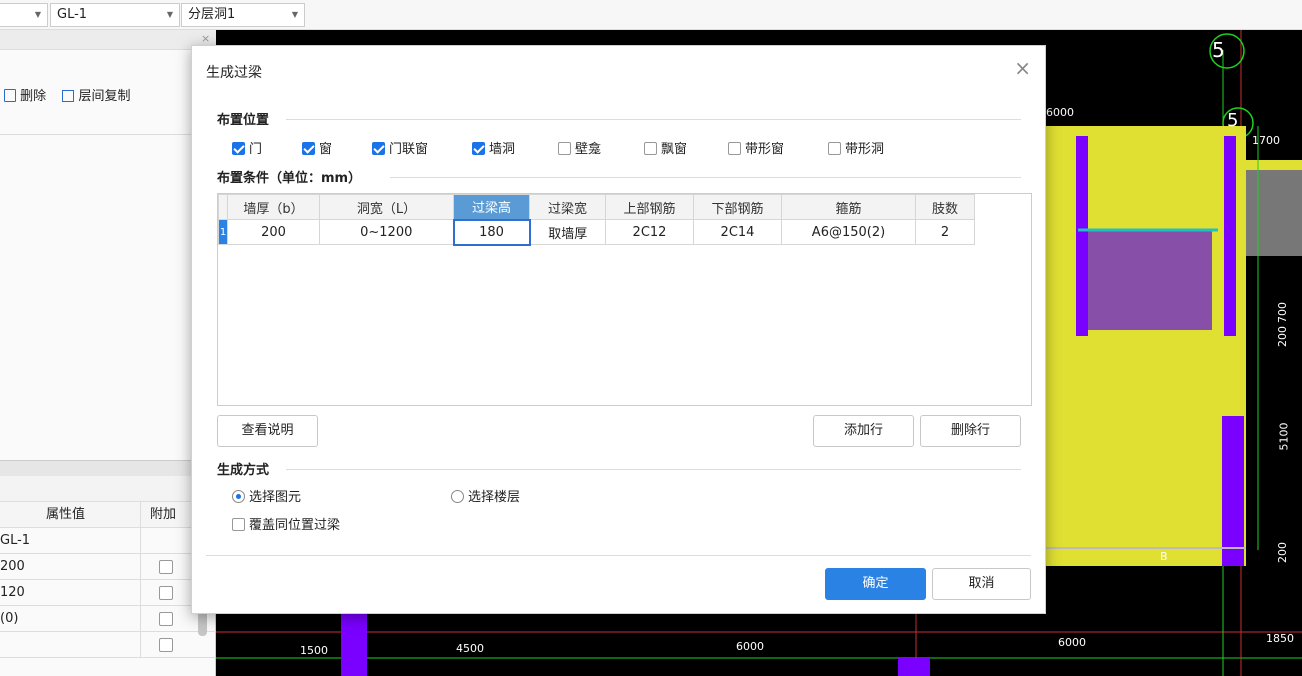  What do you see at coordinates (1022, 68) in the screenshot?
I see `close-icon: ×` at bounding box center [1022, 68].